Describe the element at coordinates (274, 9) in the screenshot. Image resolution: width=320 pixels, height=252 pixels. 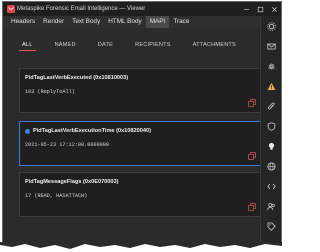
I see `close-icon` at that location.